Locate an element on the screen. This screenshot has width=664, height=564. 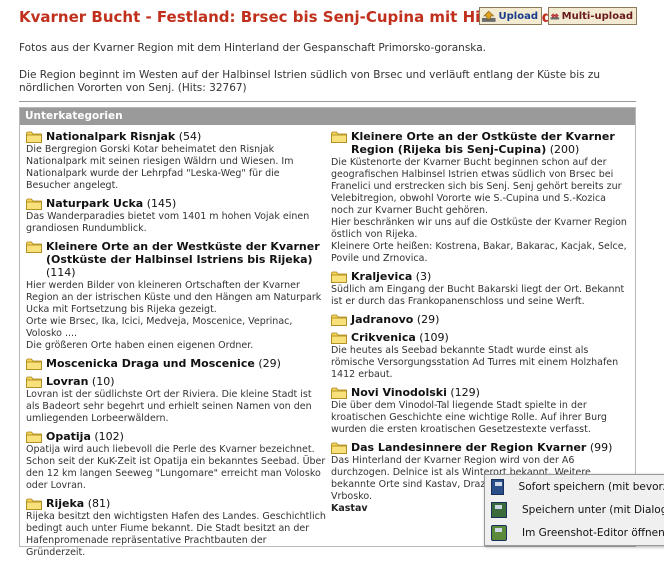
category-link: Crikvenica (109) is located at coordinates (481, 337).